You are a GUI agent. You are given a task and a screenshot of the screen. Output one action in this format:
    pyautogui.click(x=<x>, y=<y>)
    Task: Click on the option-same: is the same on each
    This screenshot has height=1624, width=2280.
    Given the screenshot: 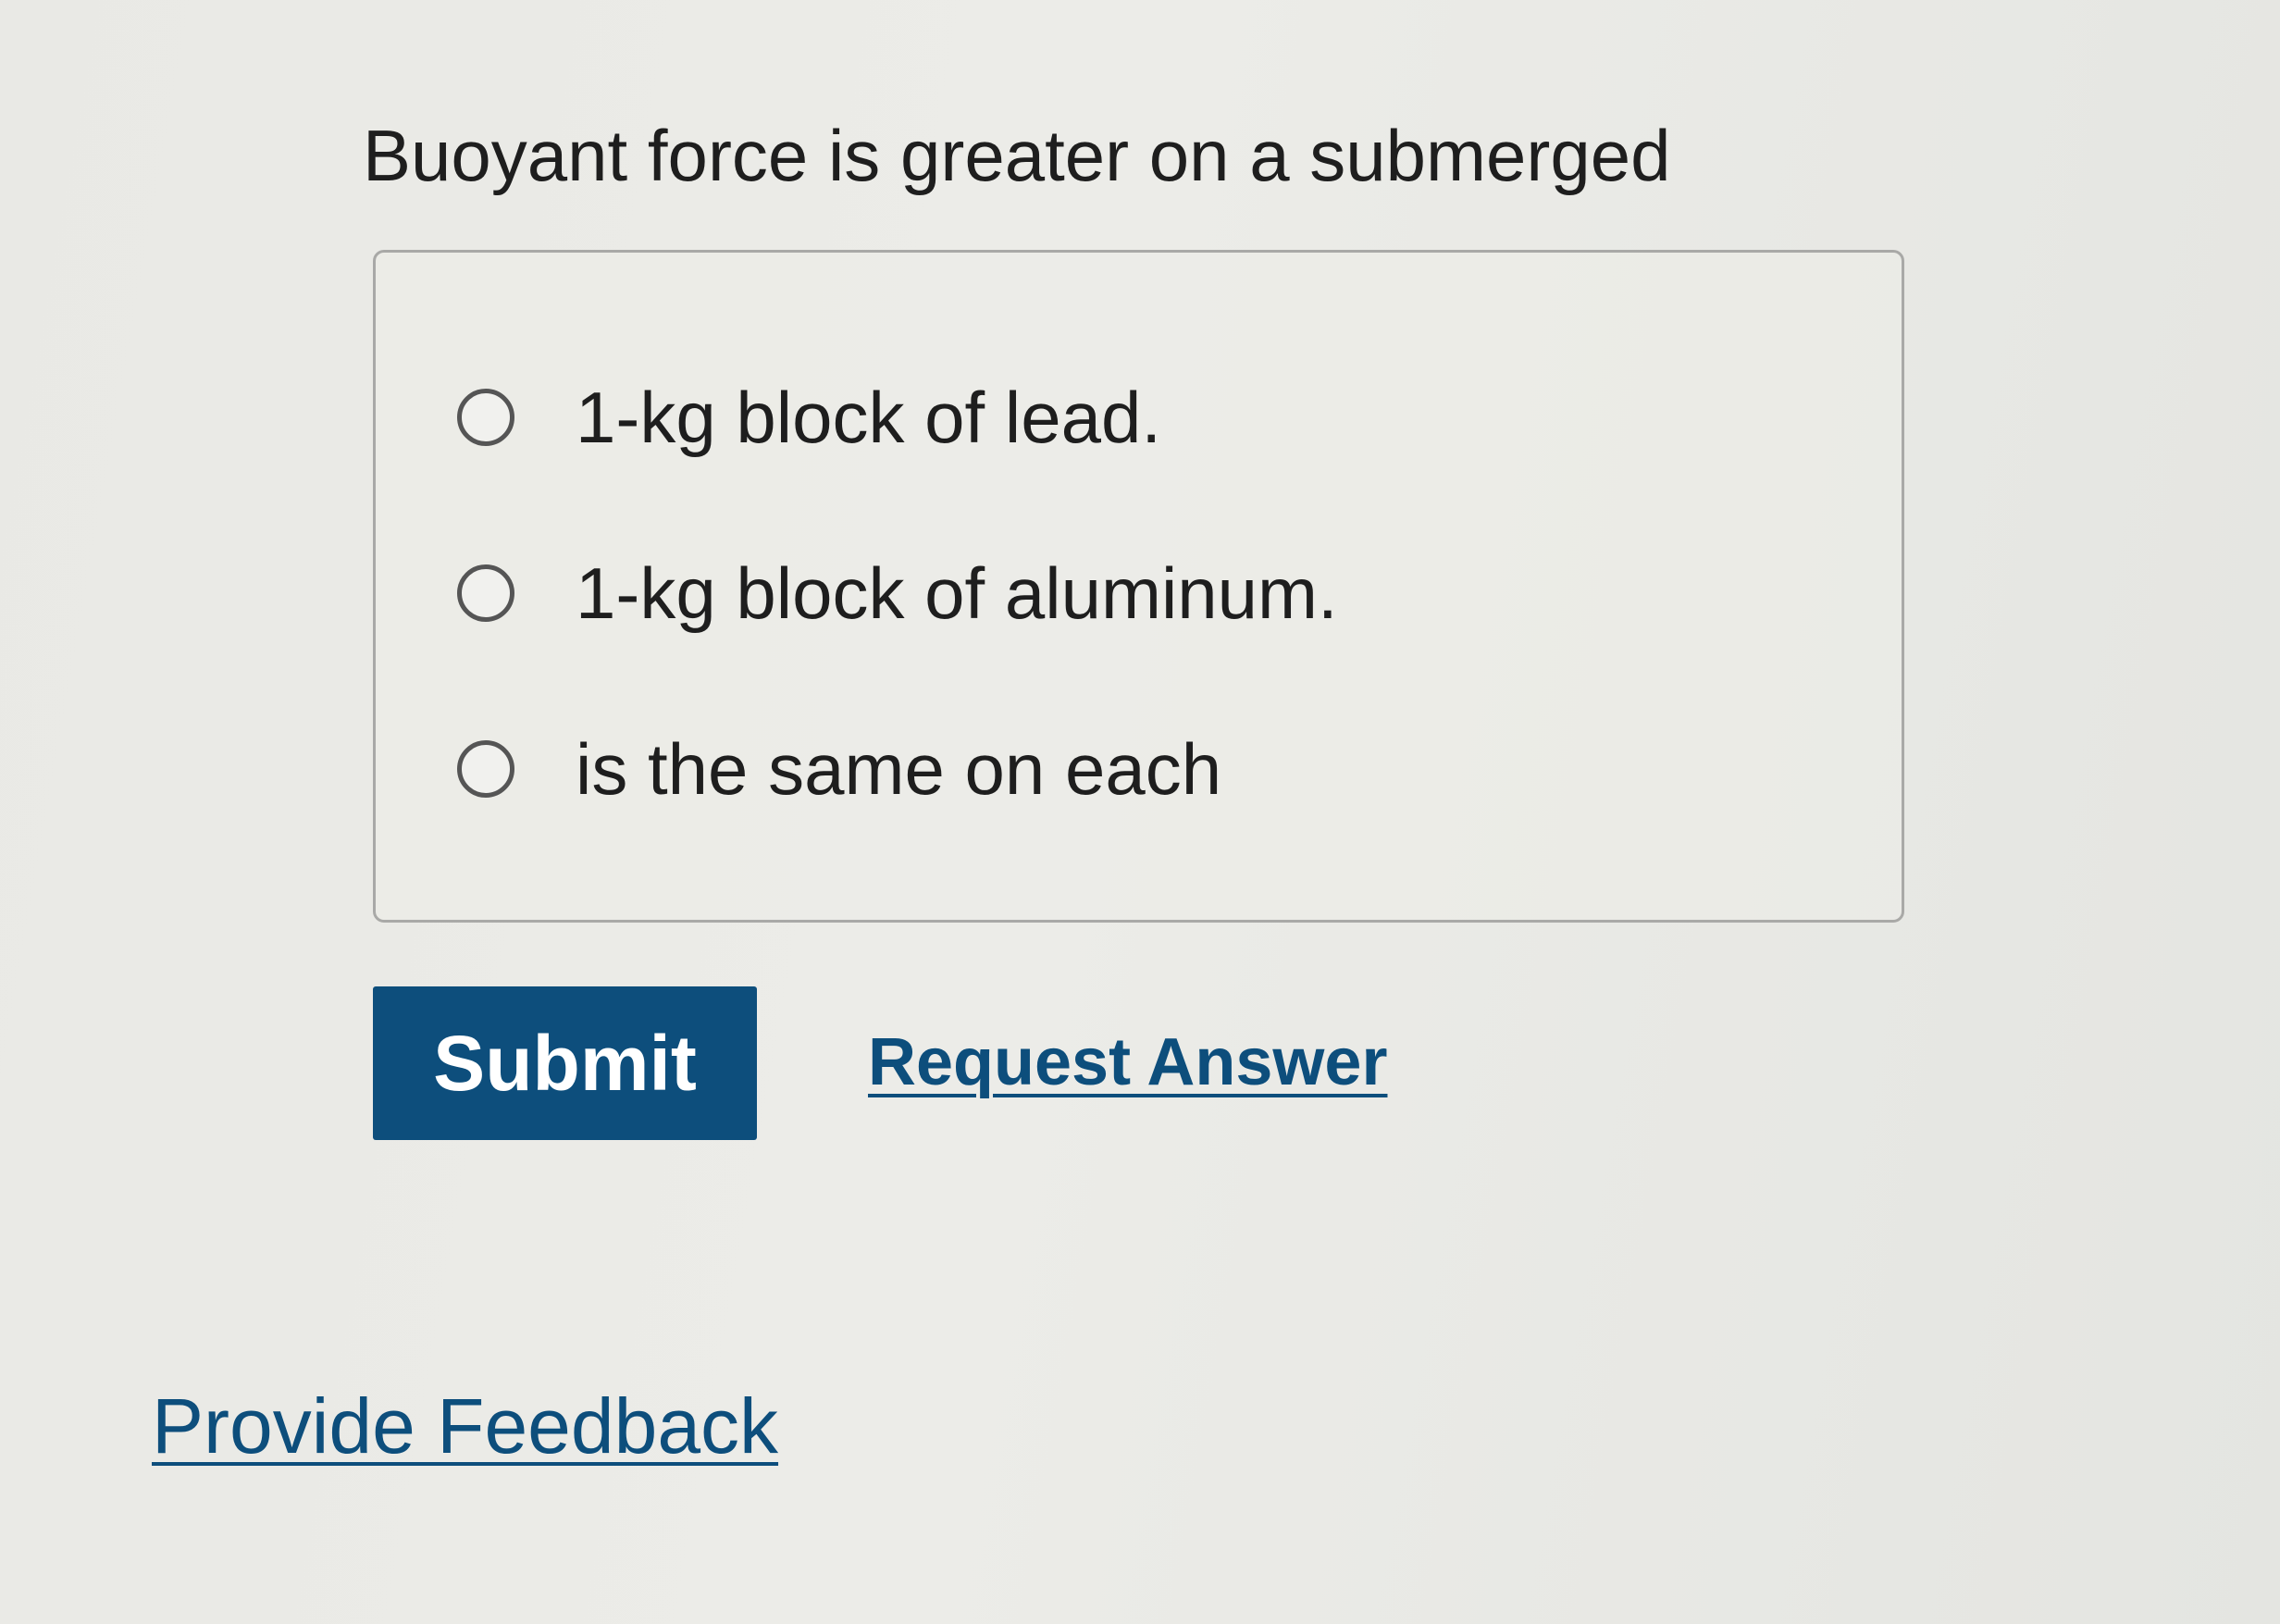 What is the action you would take?
    pyautogui.click(x=839, y=769)
    